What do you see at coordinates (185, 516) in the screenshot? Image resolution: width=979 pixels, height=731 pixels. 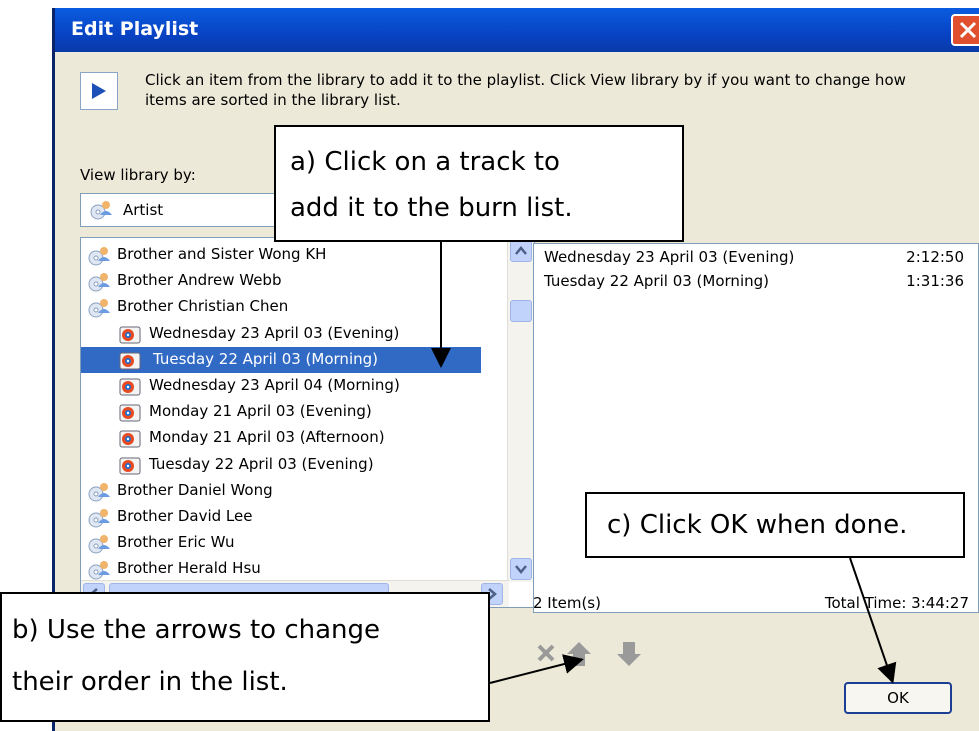 I see `library-item-label: Brother David Lee` at bounding box center [185, 516].